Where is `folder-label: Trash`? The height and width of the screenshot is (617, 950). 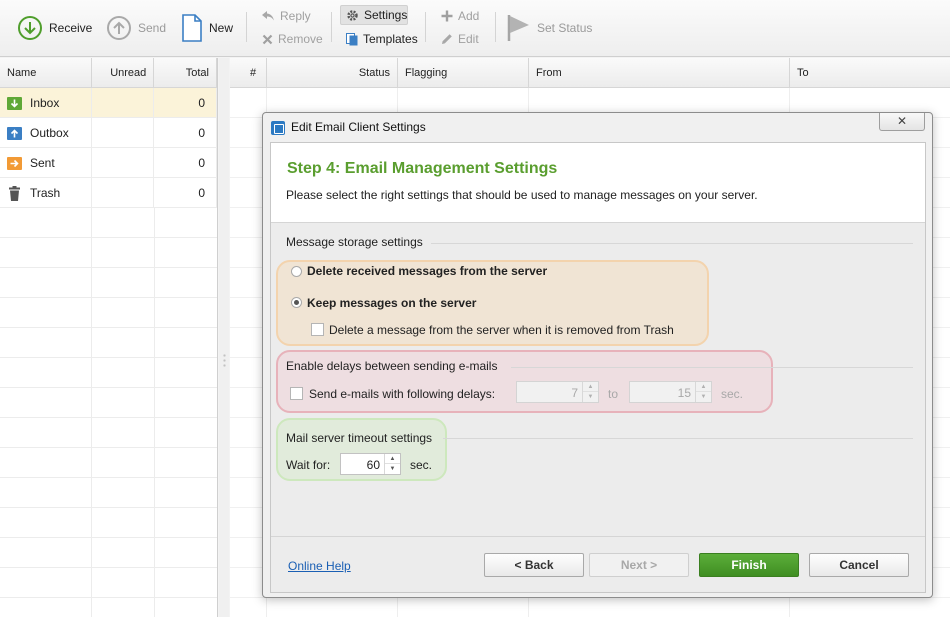 folder-label: Trash is located at coordinates (45, 193).